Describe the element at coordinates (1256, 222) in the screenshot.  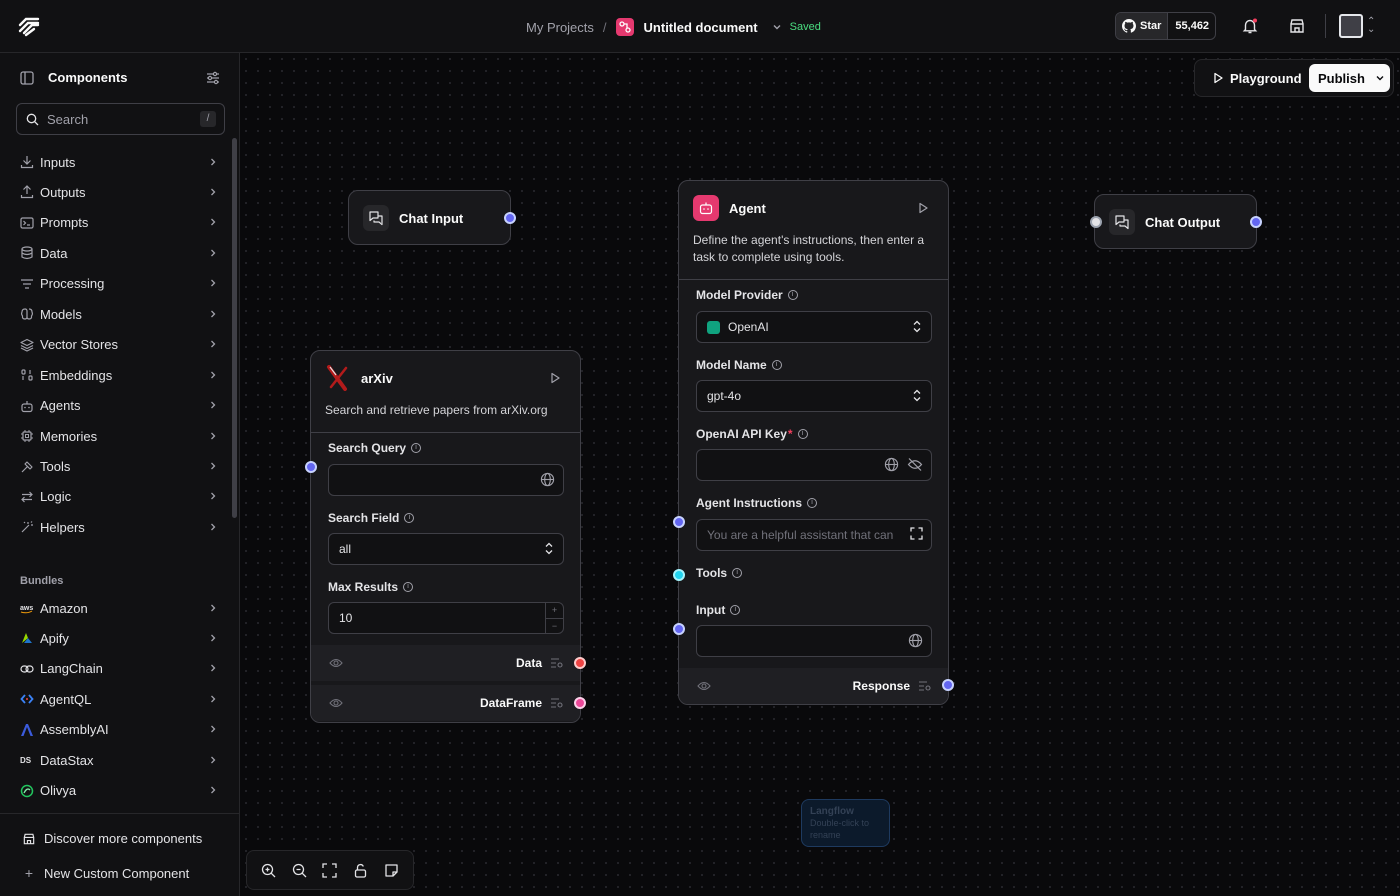
I see `chat-output-output-handle` at that location.